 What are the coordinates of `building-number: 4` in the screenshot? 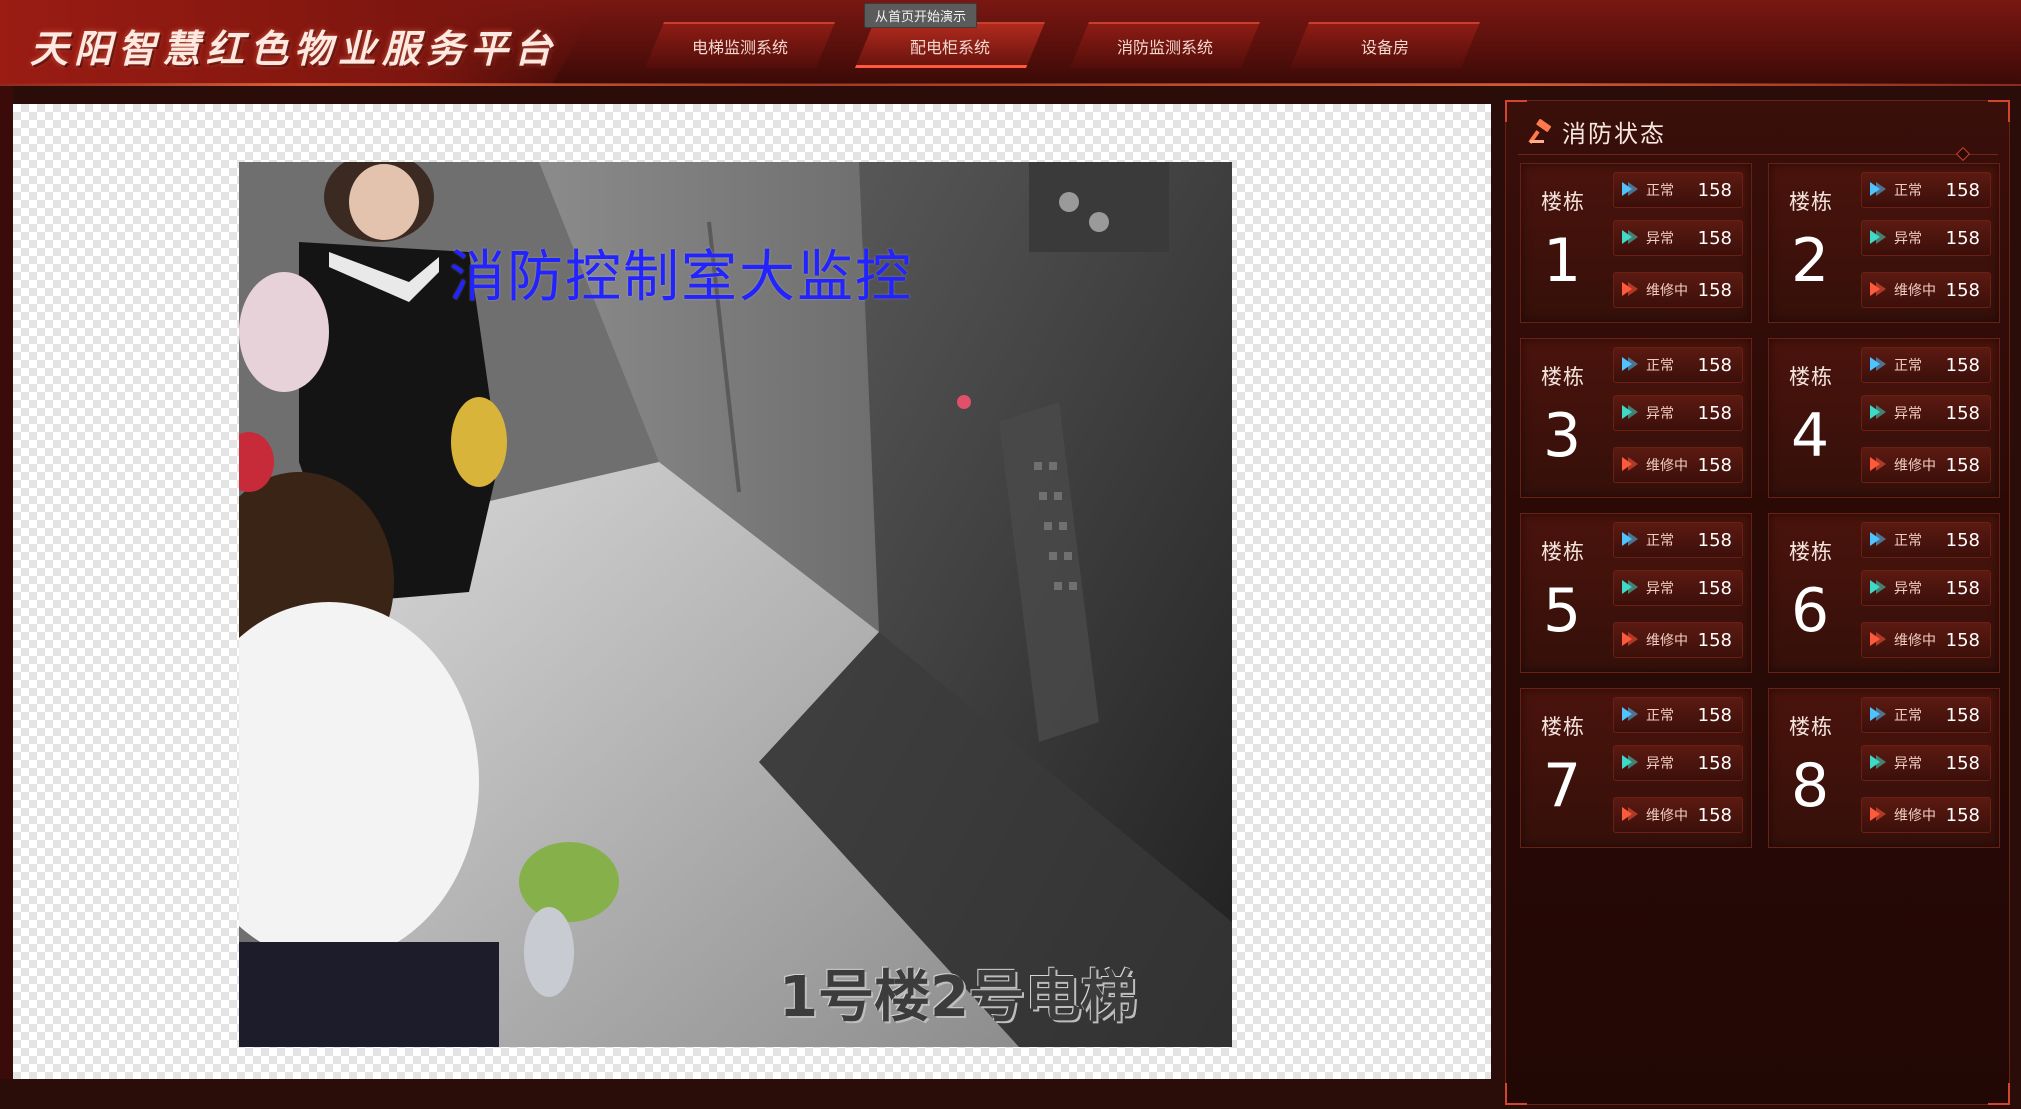 It's located at (1810, 436).